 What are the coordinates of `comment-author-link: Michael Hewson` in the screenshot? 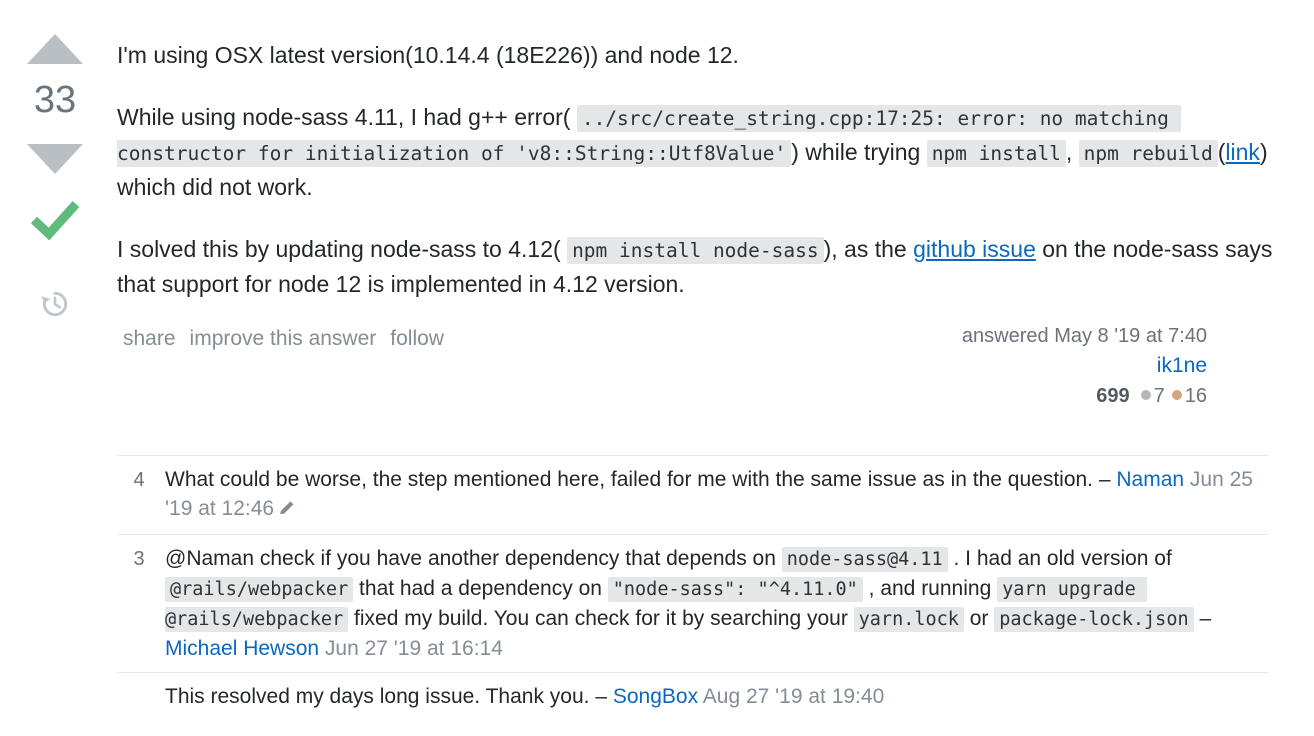 It's located at (242, 648).